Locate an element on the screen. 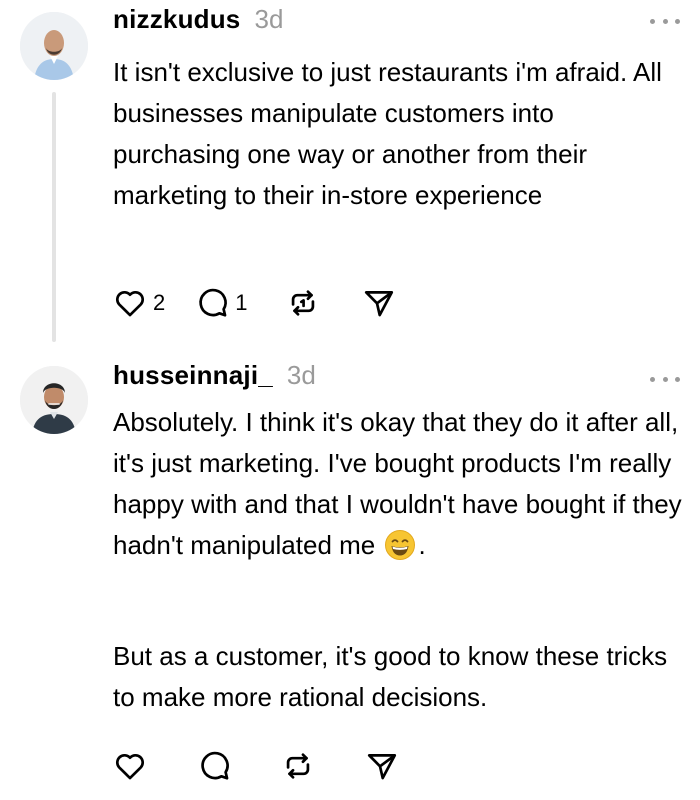 The image size is (700, 800). reply-button is located at coordinates (214, 766).